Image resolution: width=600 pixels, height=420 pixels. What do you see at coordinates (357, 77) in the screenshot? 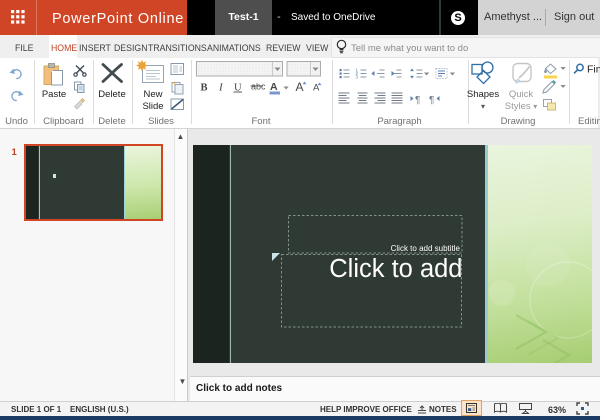
I see `svg-text: 3` at bounding box center [357, 77].